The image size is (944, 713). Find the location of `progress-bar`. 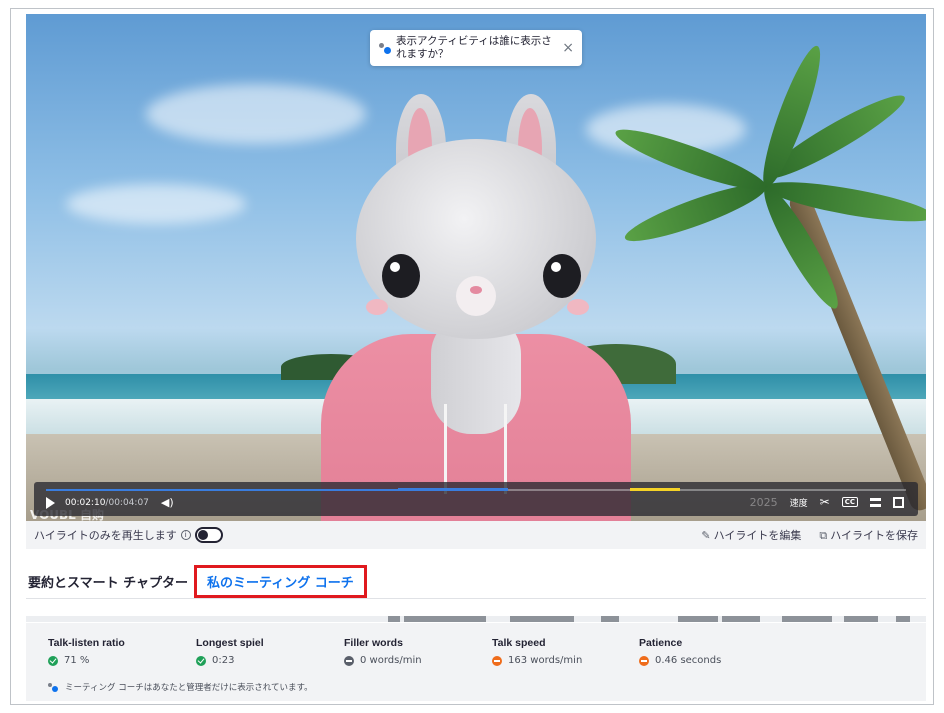

progress-bar is located at coordinates (476, 489).